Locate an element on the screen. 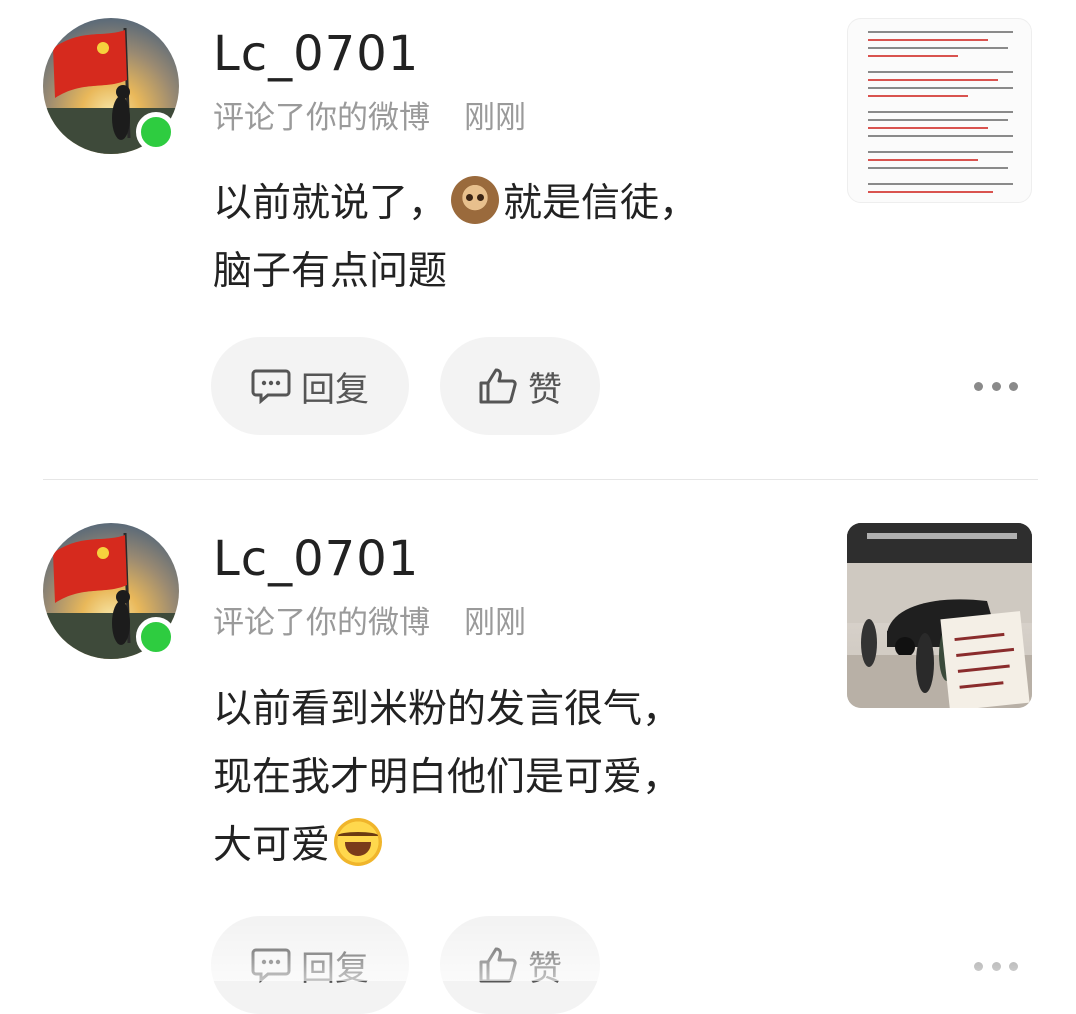  comment-text-line: 以前看到米粉的发言很气， is located at coordinates (447, 709).